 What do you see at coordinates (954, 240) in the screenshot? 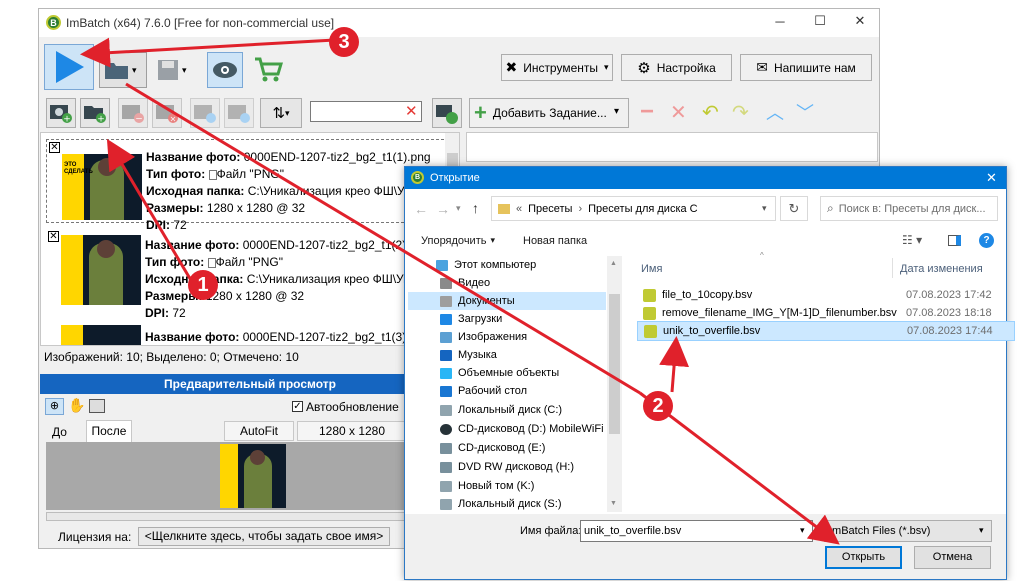
I see `preview-pane-icon` at bounding box center [954, 240].